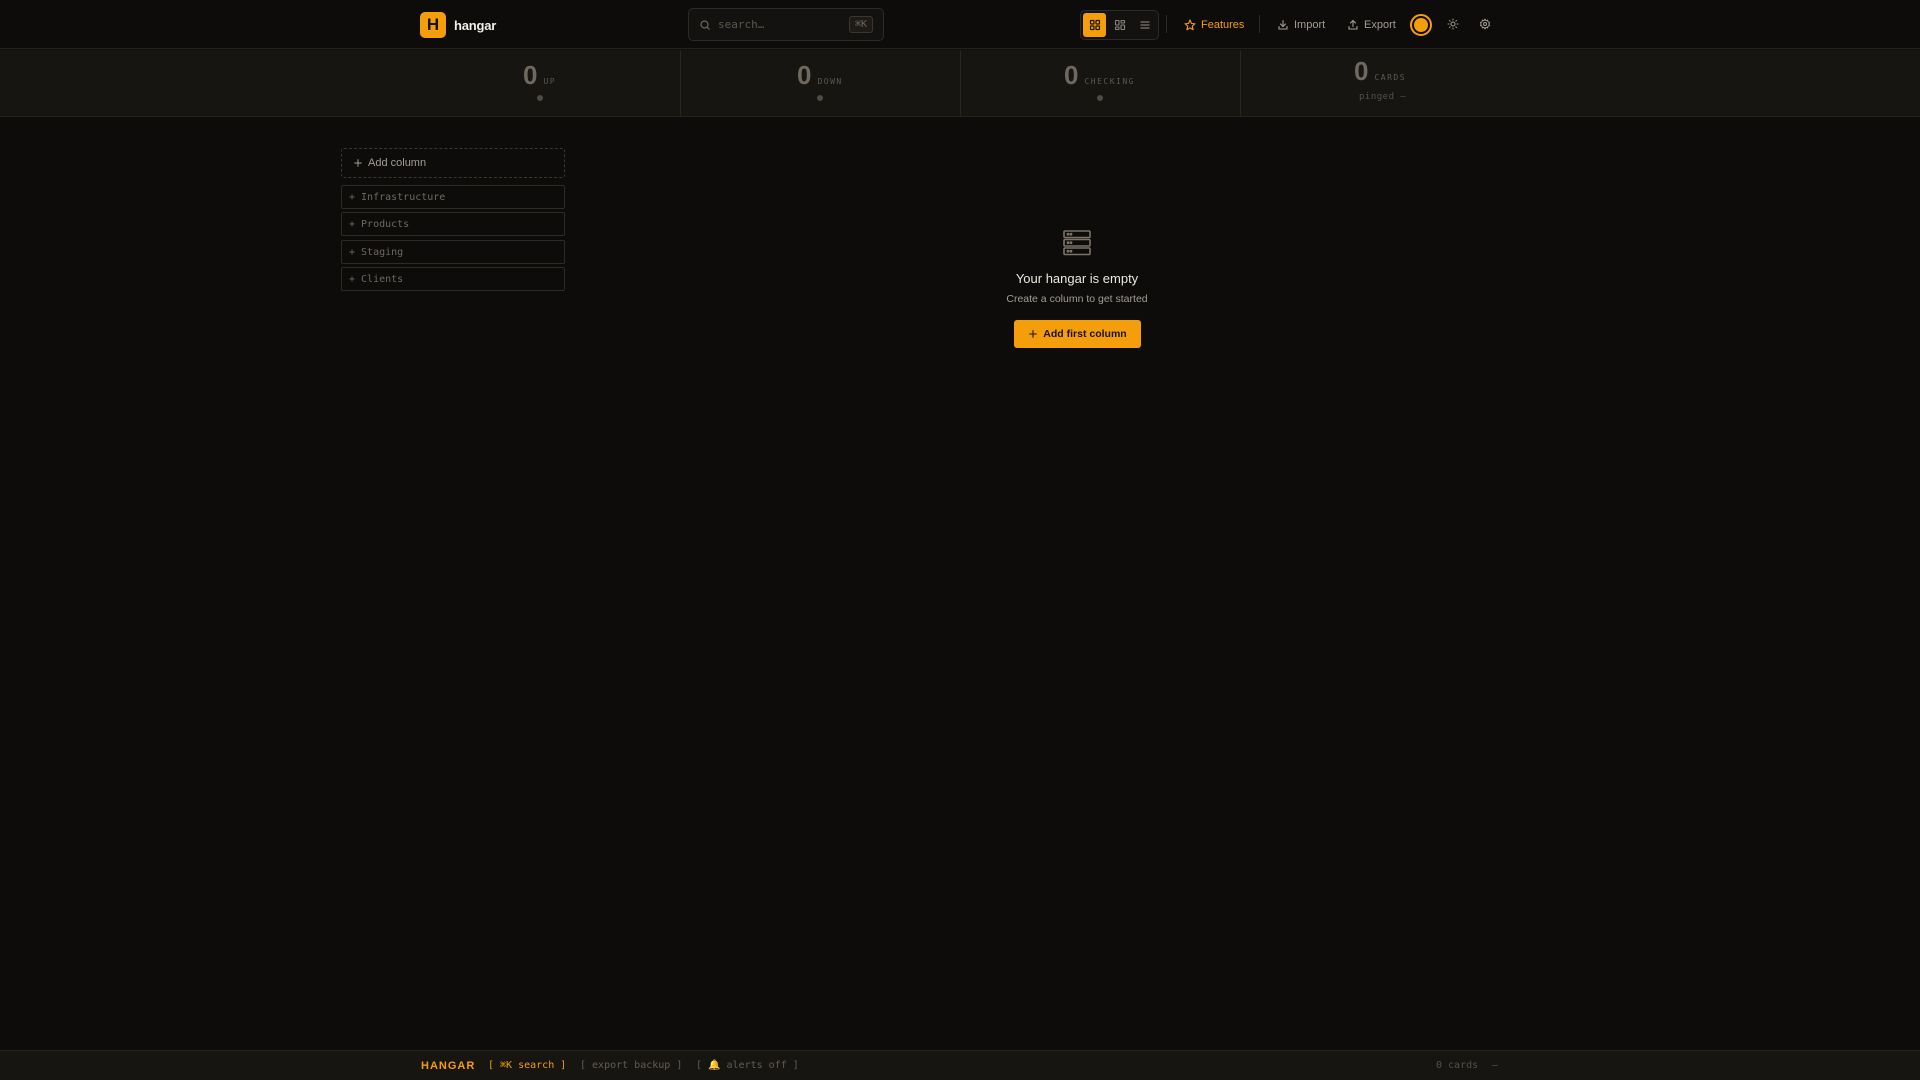  Describe the element at coordinates (1380, 25) in the screenshot. I see `export-label: Export` at that location.